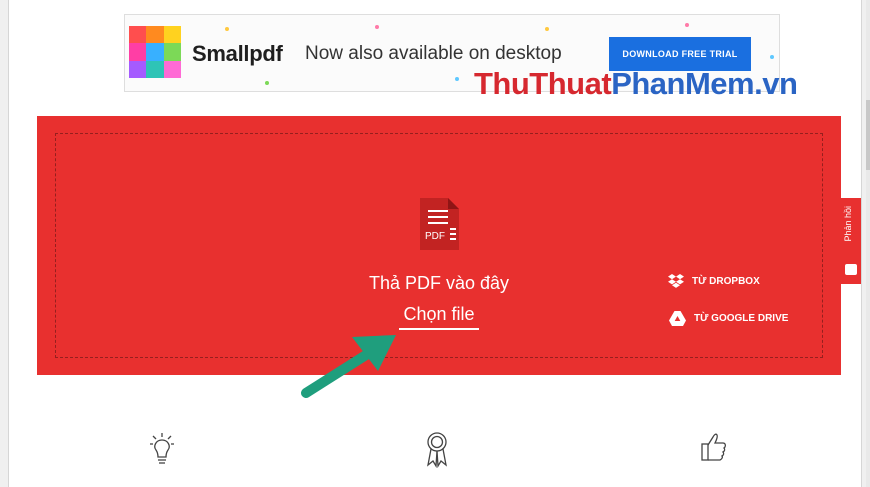 Image resolution: width=870 pixels, height=487 pixels. Describe the element at coordinates (676, 281) in the screenshot. I see `dropbox-icon` at that location.